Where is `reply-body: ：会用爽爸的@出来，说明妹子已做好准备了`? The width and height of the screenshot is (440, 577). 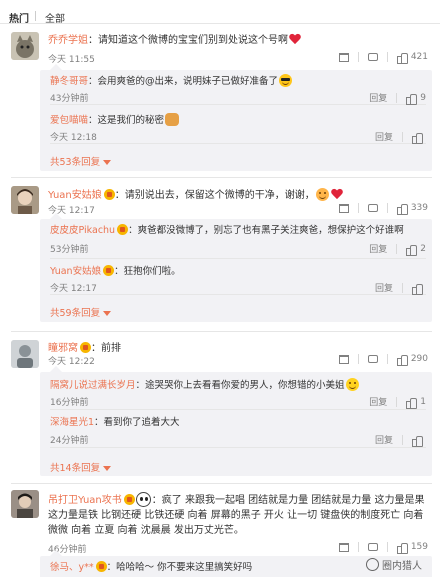
reply-body: ：会用爽爸的@出来，说明妹子已做好准备了 is located at coordinates (183, 81).